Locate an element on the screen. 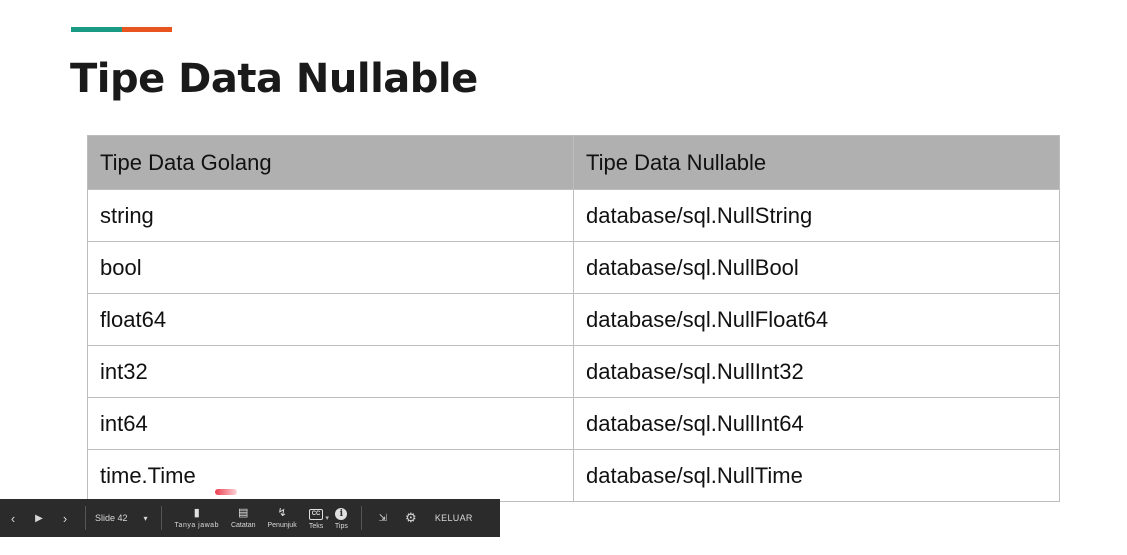  golang-type-cell: int64 is located at coordinates (330, 423).